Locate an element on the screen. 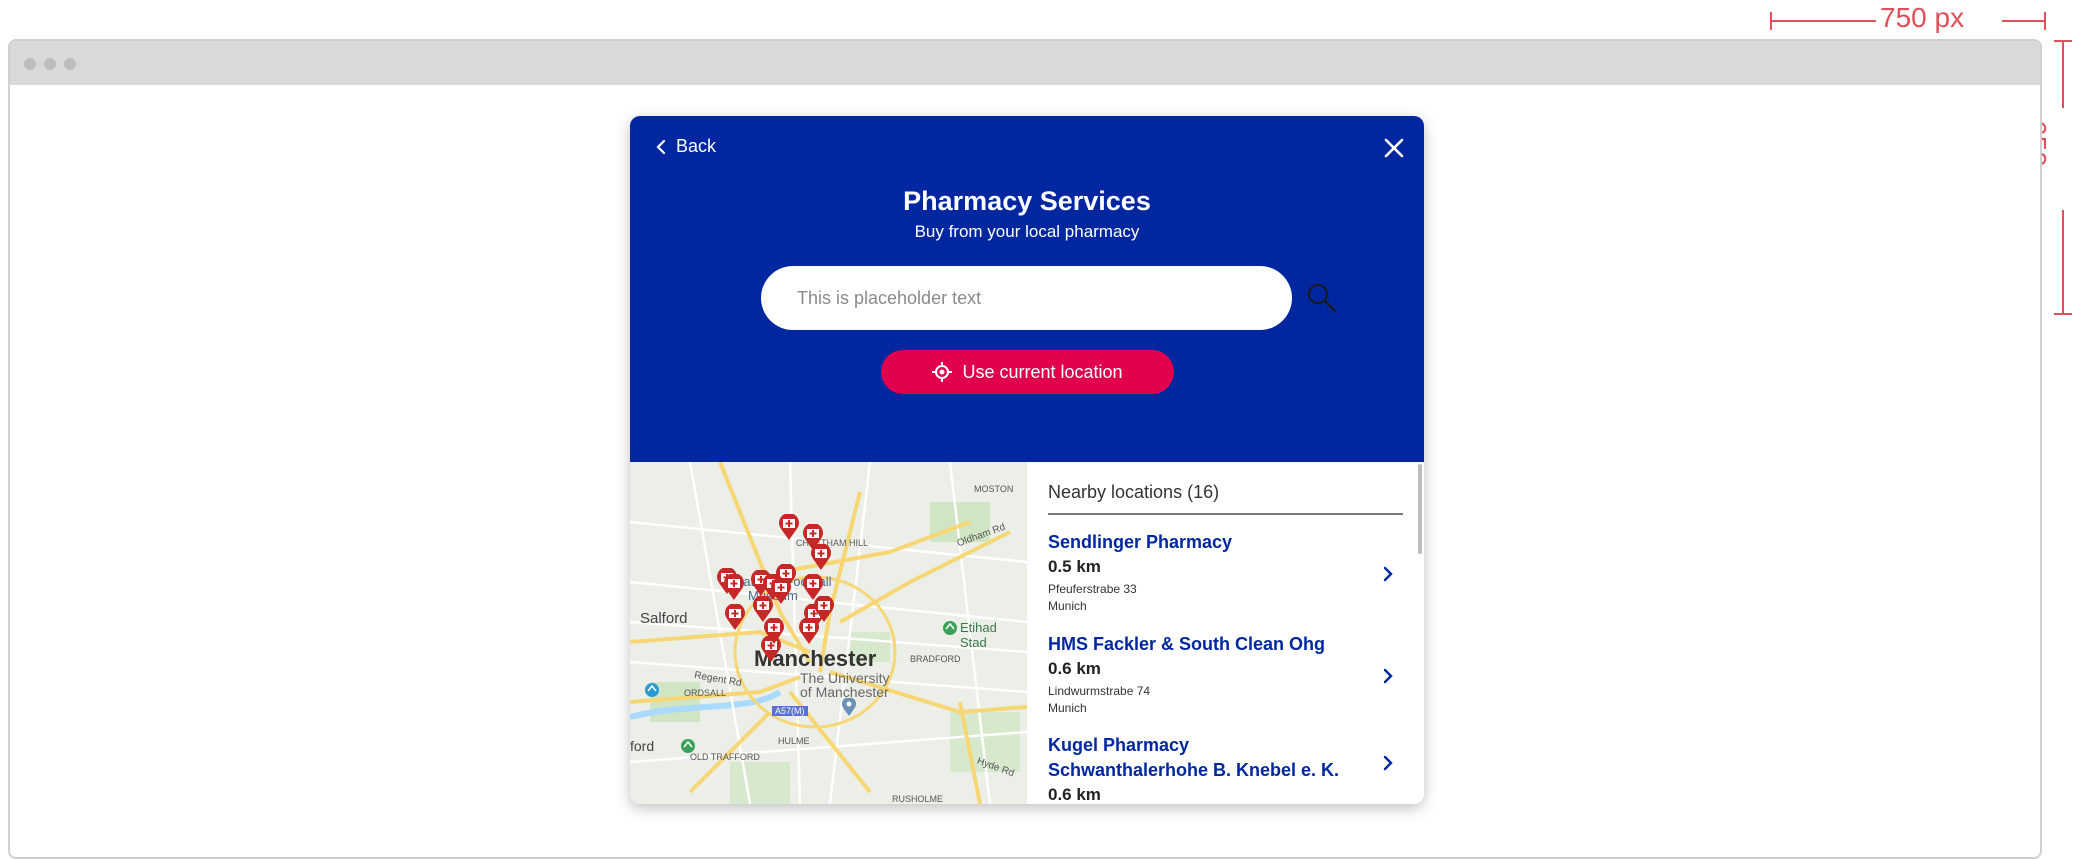 This screenshot has width=2085, height=859. close-button is located at coordinates (1394, 150).